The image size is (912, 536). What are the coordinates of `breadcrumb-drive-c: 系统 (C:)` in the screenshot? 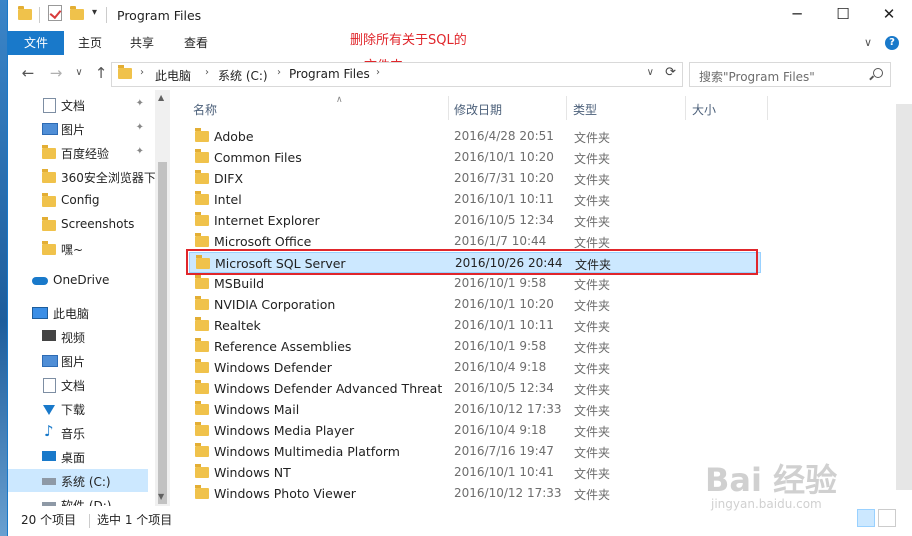 It's located at (243, 75).